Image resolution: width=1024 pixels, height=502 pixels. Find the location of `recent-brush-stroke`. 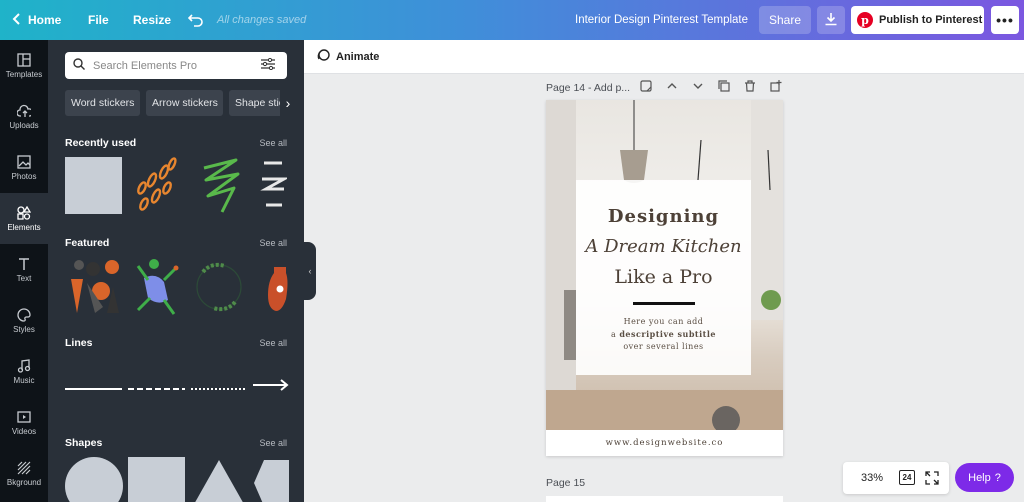

recent-brush-stroke is located at coordinates (275, 185).